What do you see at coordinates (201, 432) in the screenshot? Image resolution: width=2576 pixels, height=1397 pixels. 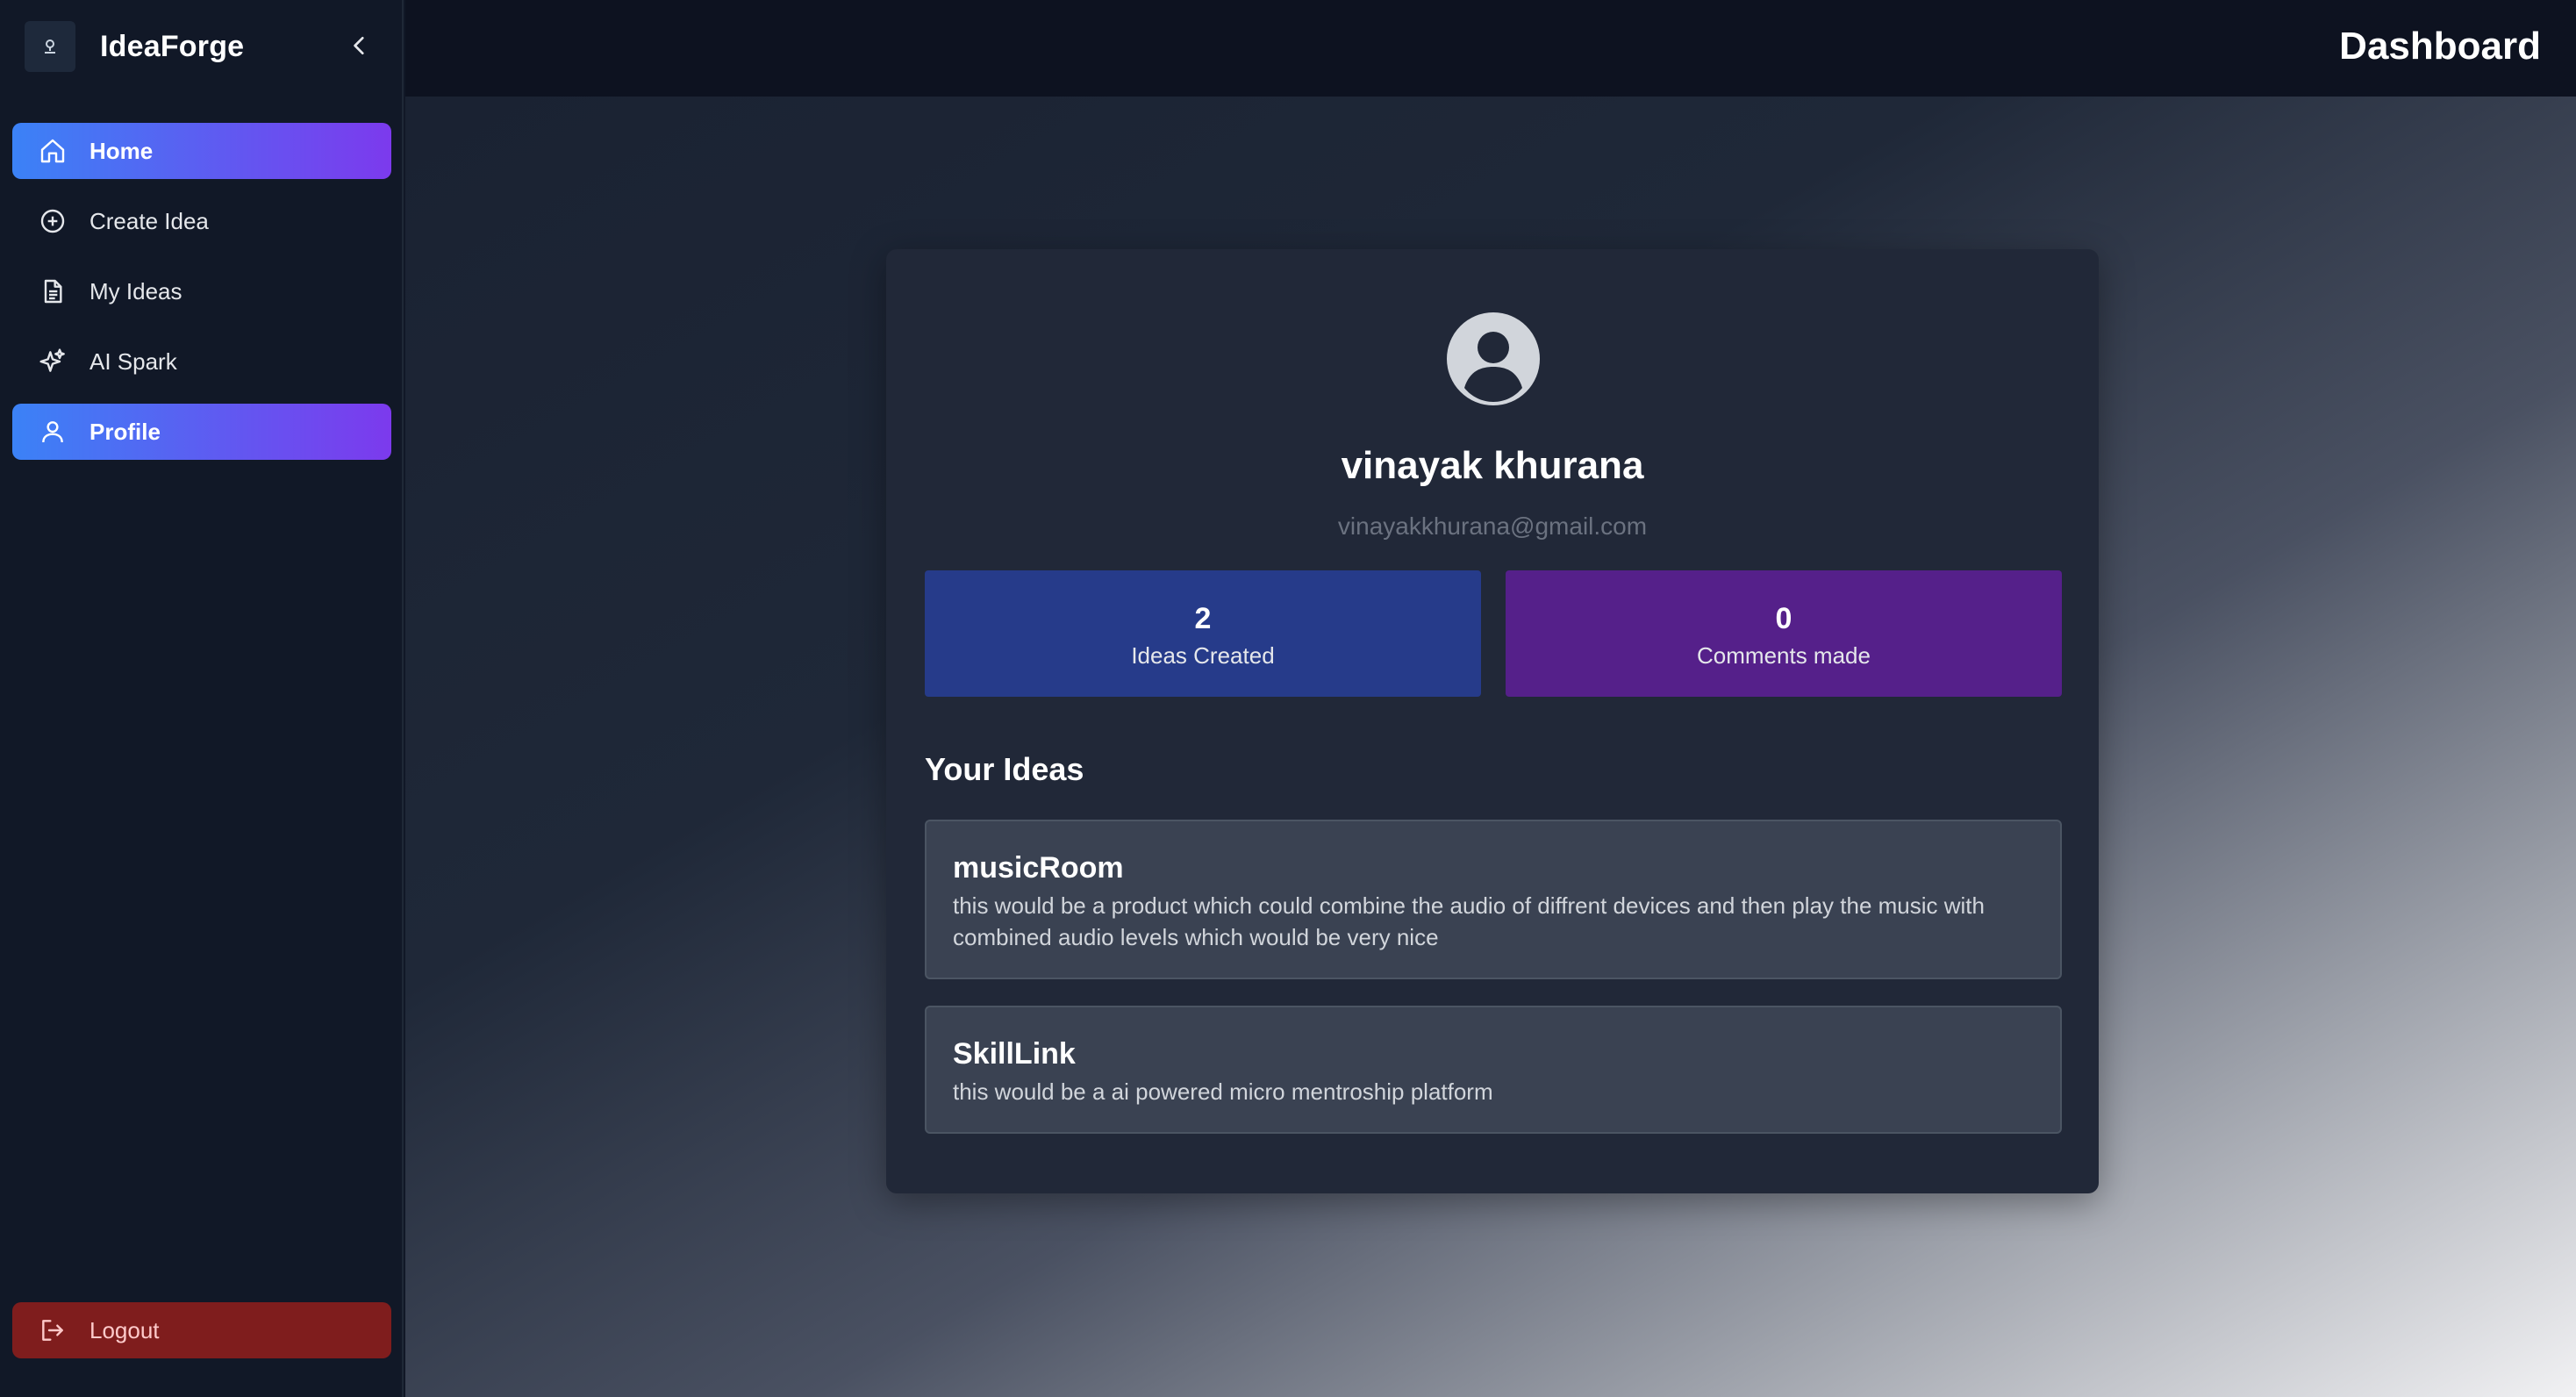 I see `sidebar-item-profile: Profile` at bounding box center [201, 432].